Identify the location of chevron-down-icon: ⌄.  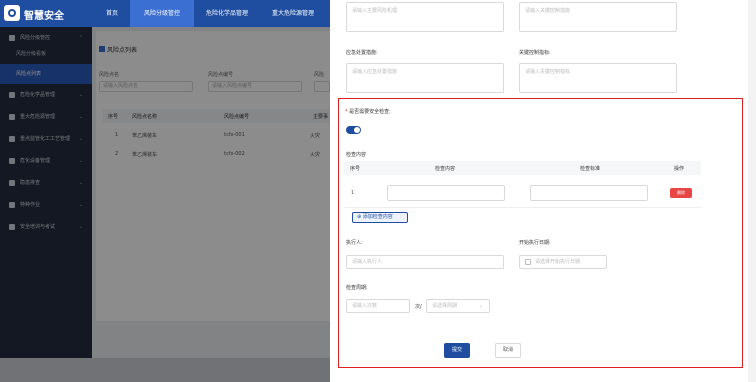
(480, 306).